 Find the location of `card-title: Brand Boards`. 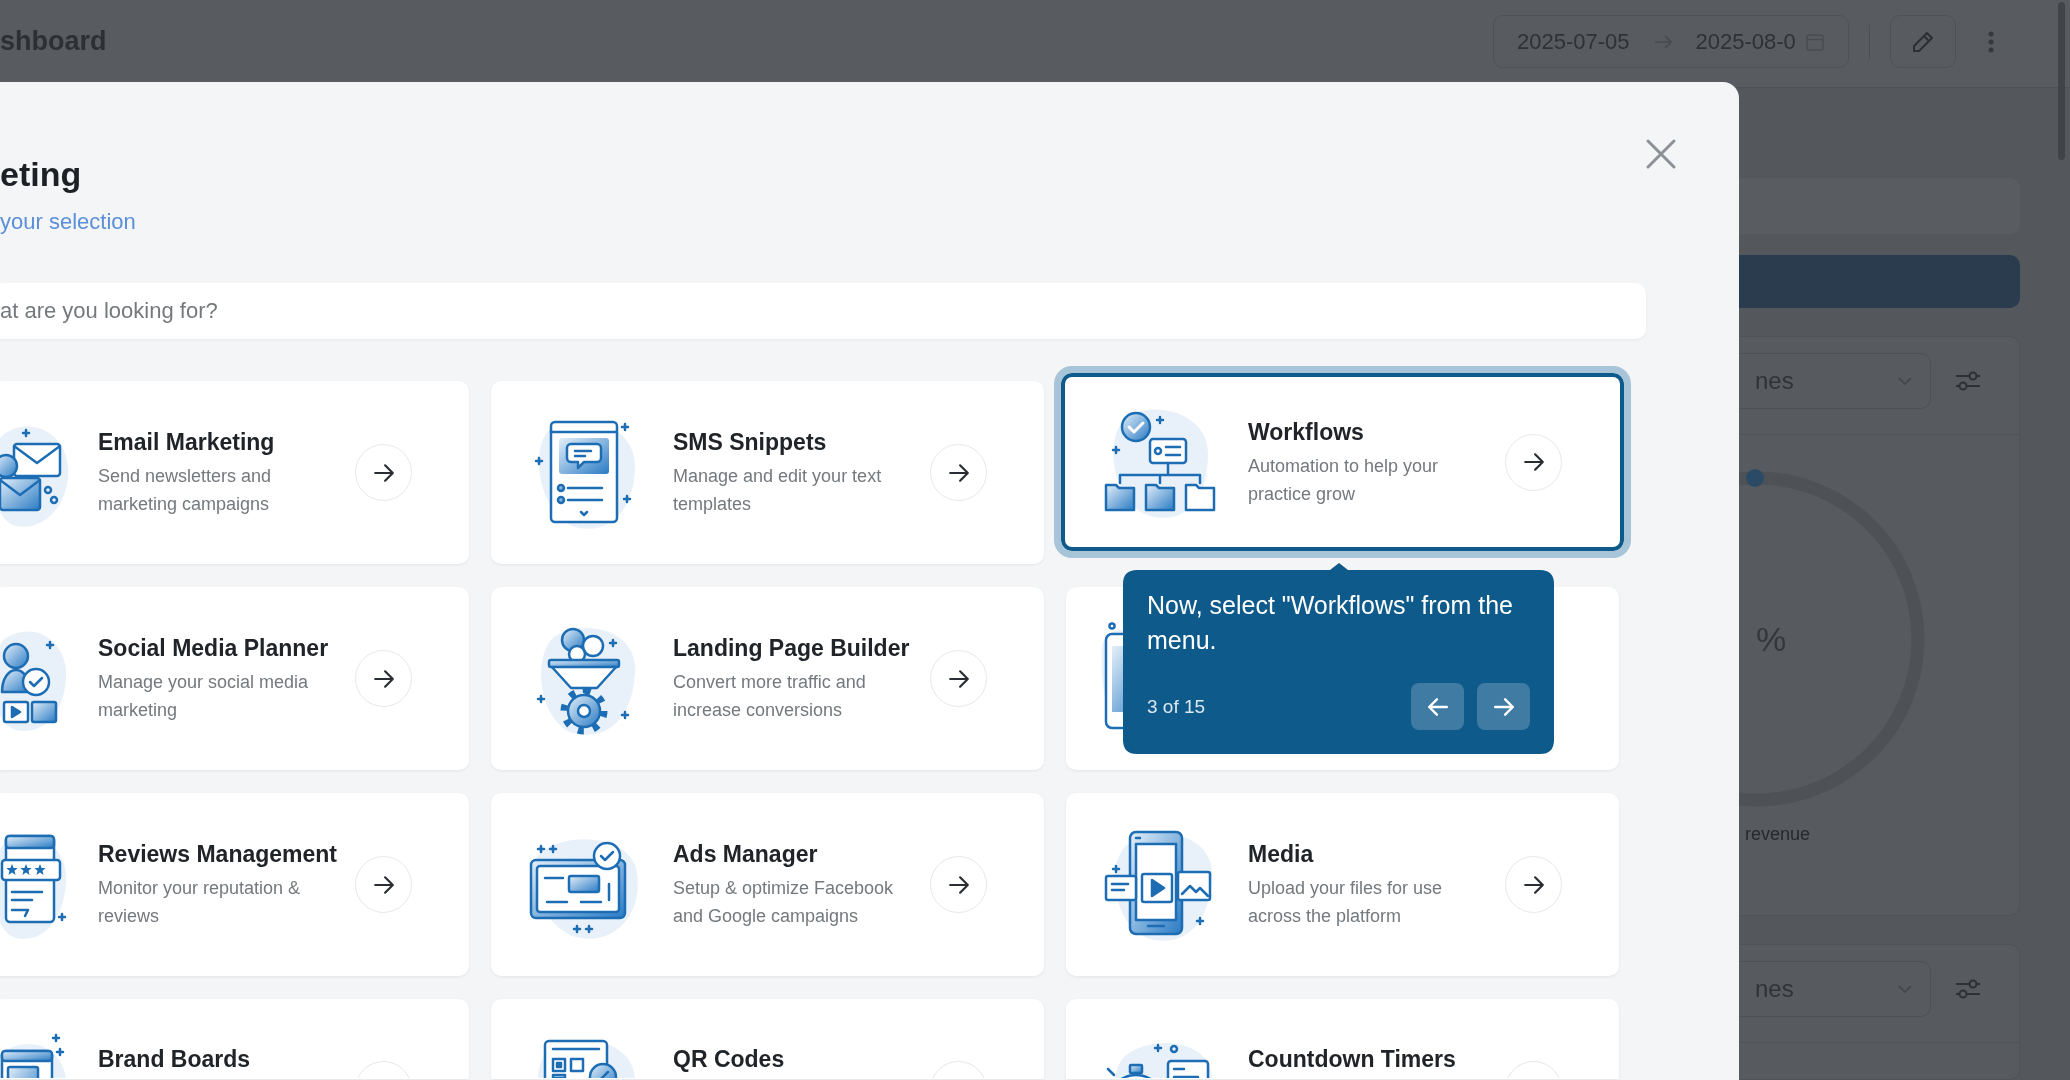

card-title: Brand Boards is located at coordinates (174, 1059).